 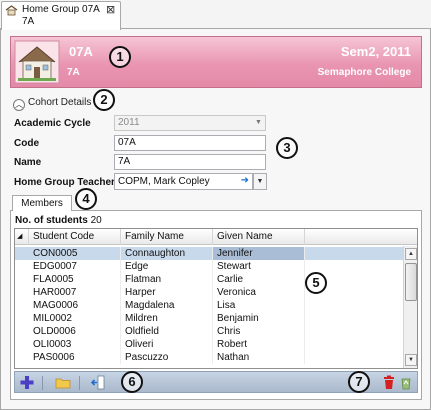 What do you see at coordinates (86, 199) in the screenshot?
I see `callout-marker: 4` at bounding box center [86, 199].